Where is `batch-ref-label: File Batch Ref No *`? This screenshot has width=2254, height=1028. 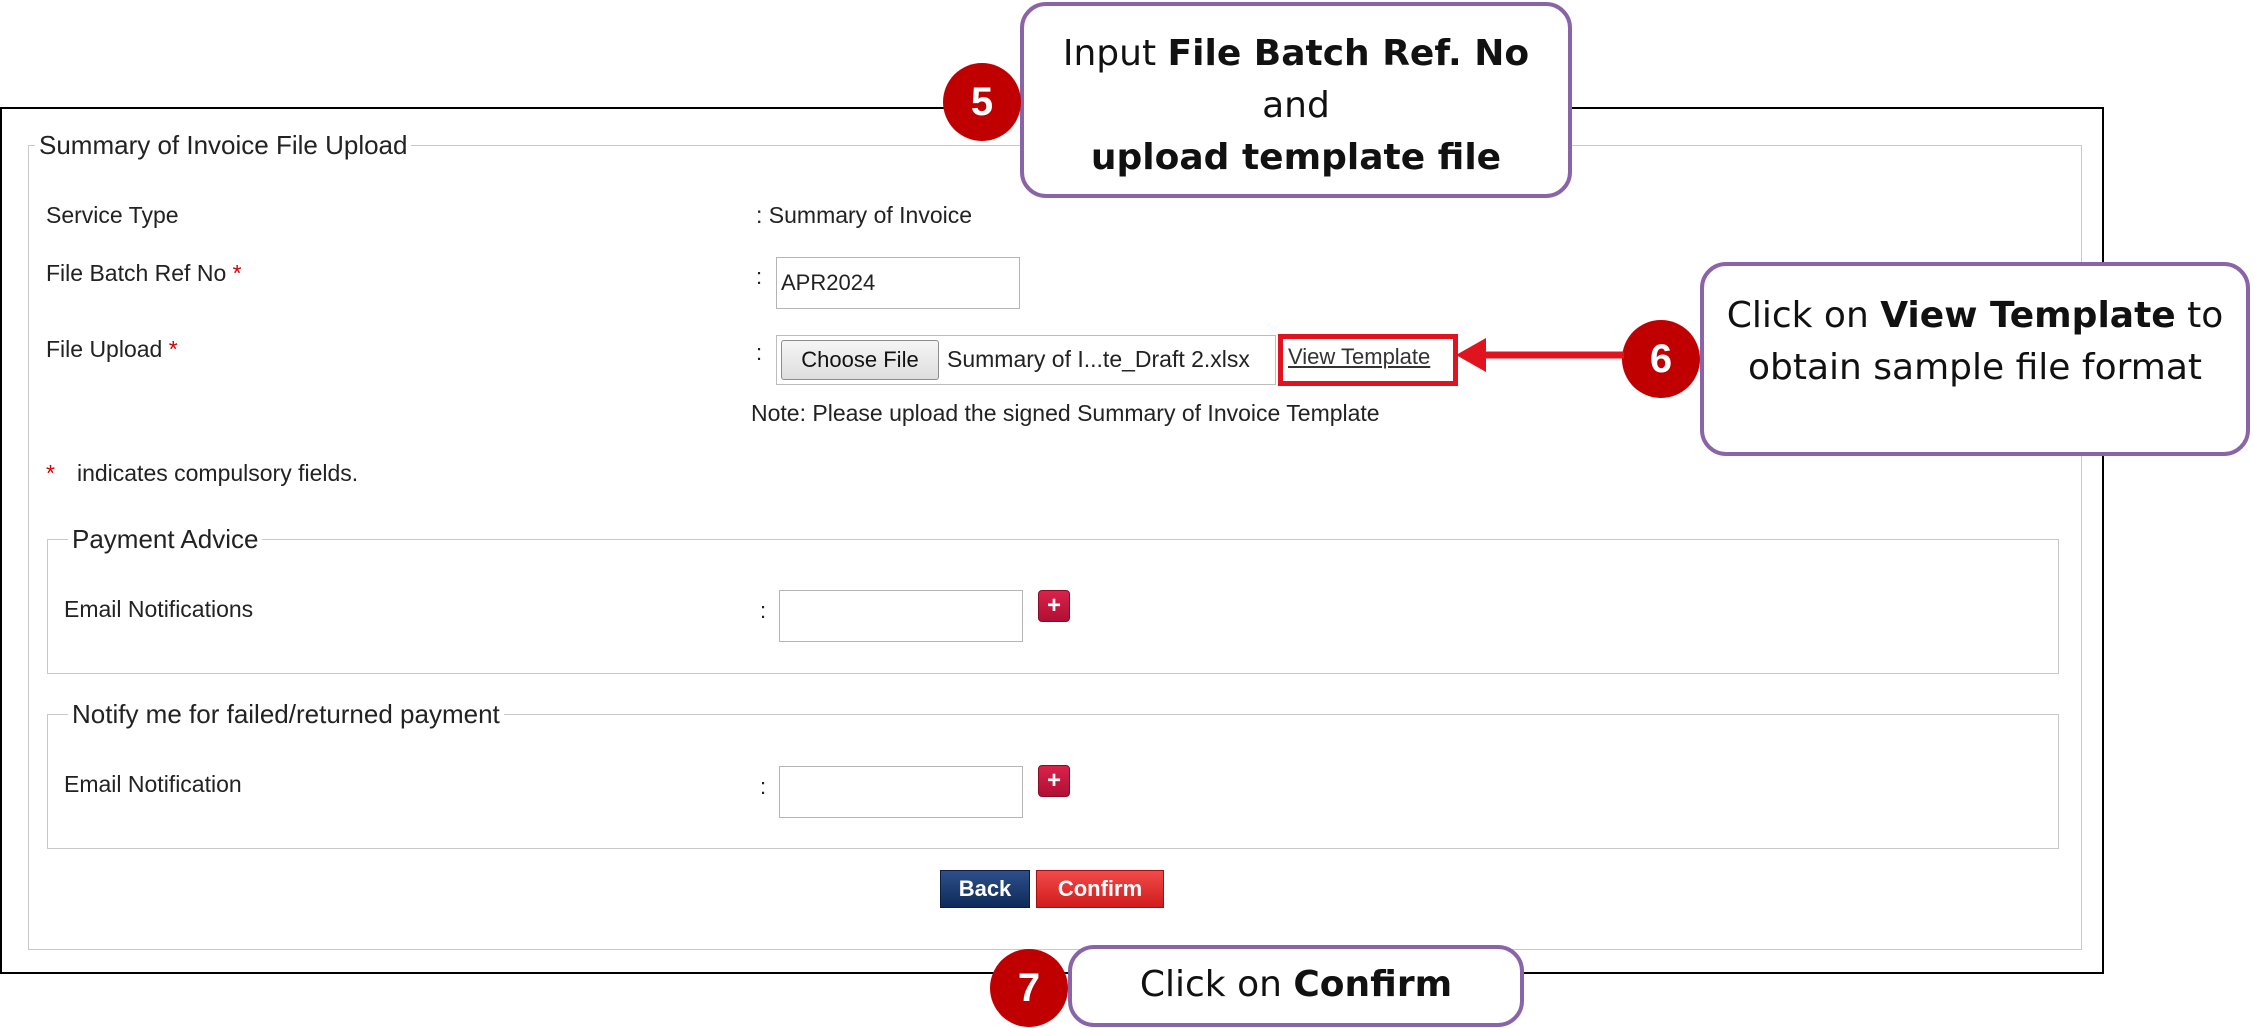 batch-ref-label: File Batch Ref No * is located at coordinates (144, 273).